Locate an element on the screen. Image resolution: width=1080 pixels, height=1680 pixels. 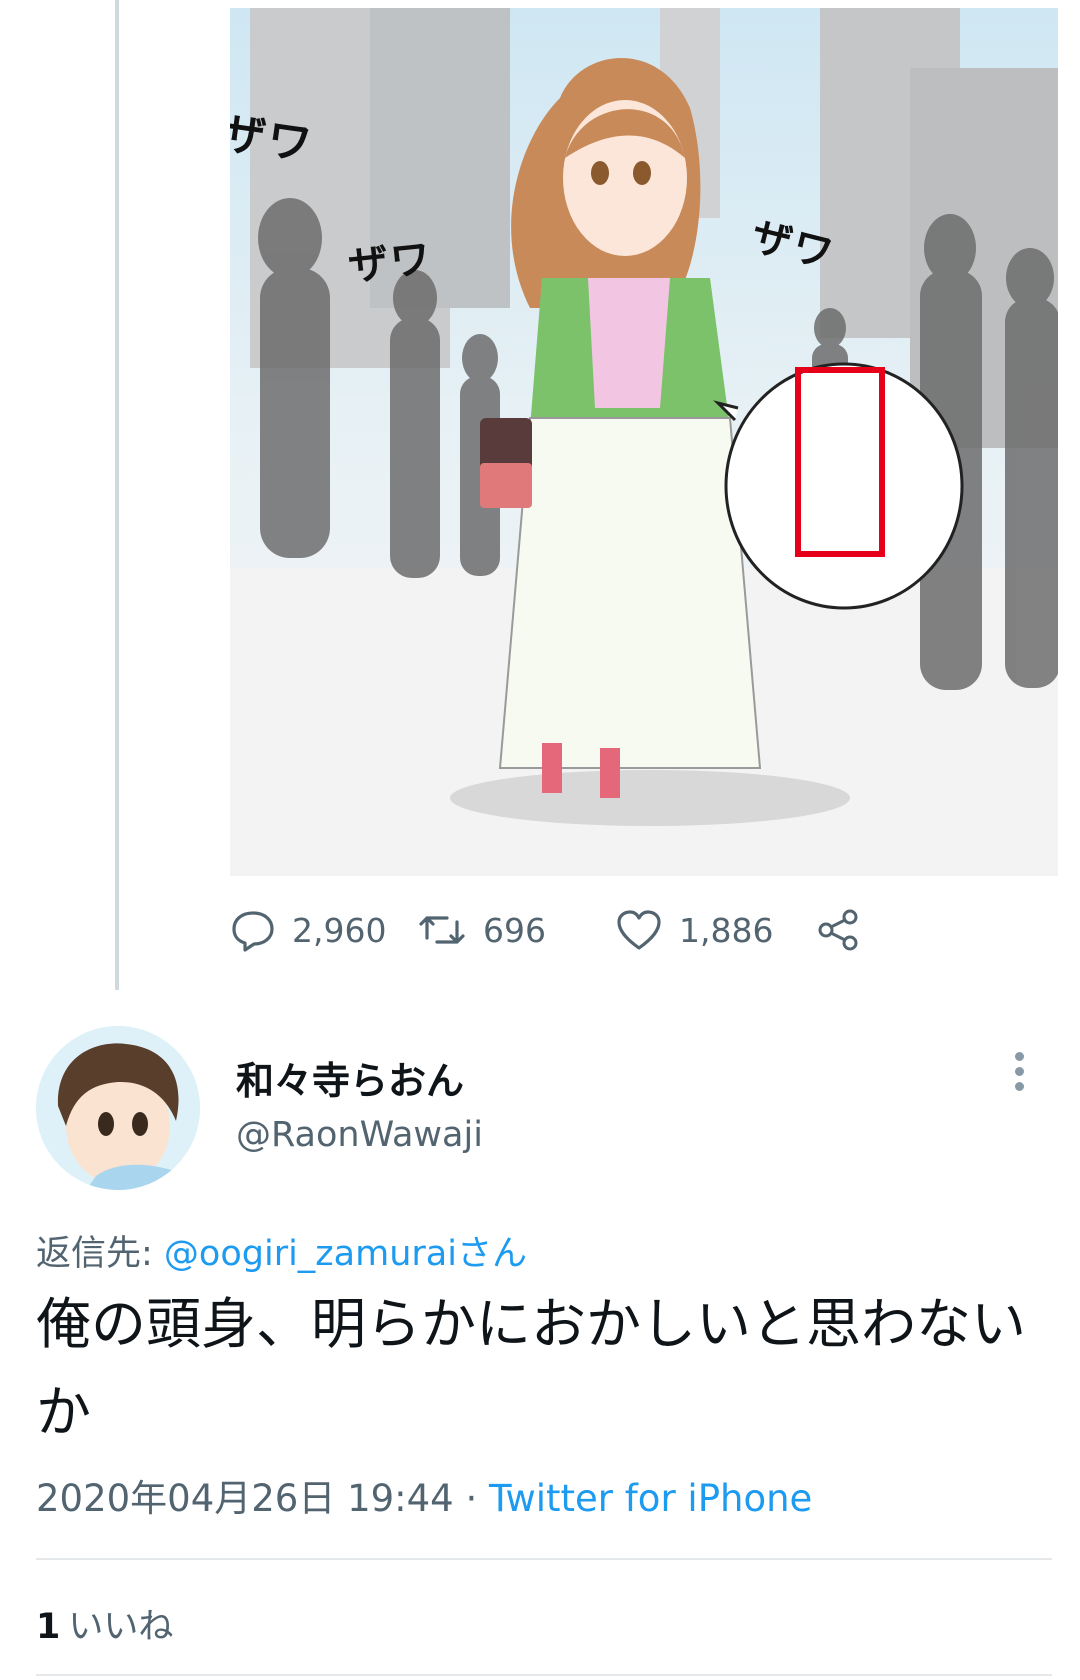
like-count: 1,886 is located at coordinates (726, 930).